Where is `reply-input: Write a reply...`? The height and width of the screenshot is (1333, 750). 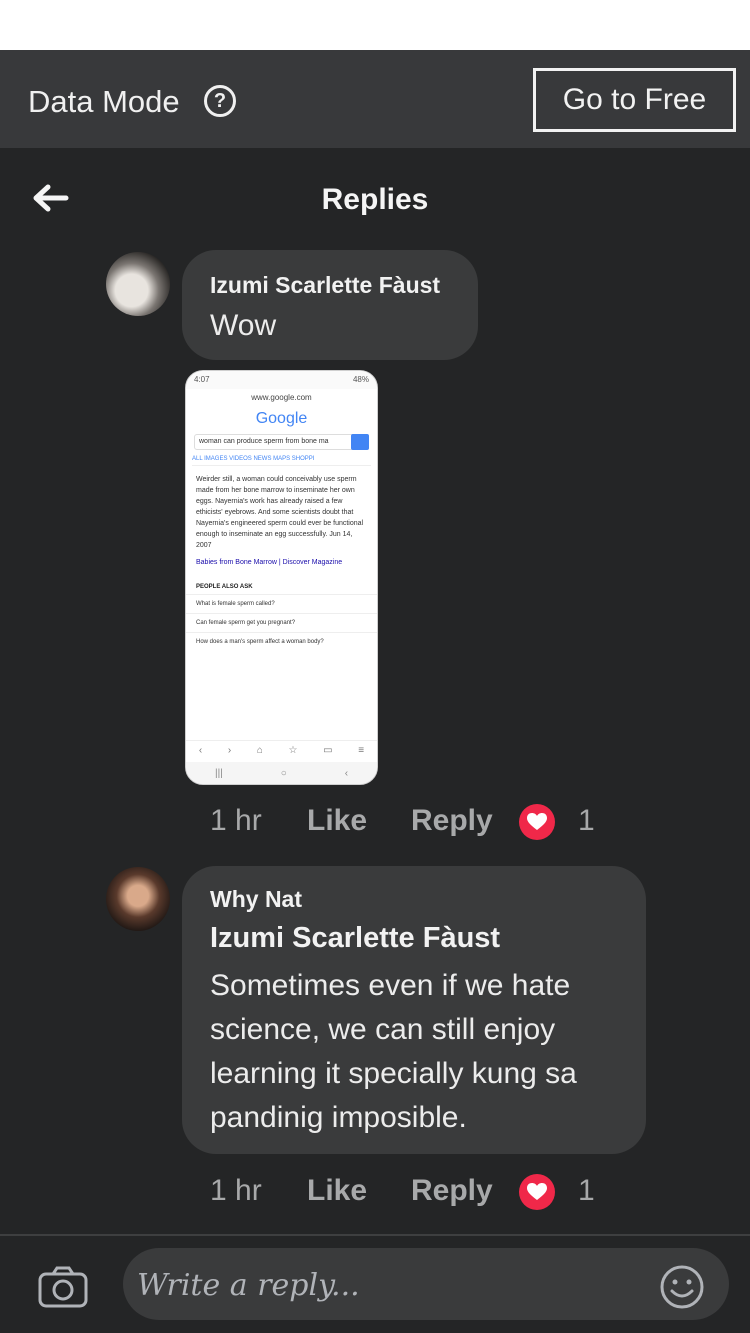
reply-input: Write a reply... is located at coordinates (426, 1284).